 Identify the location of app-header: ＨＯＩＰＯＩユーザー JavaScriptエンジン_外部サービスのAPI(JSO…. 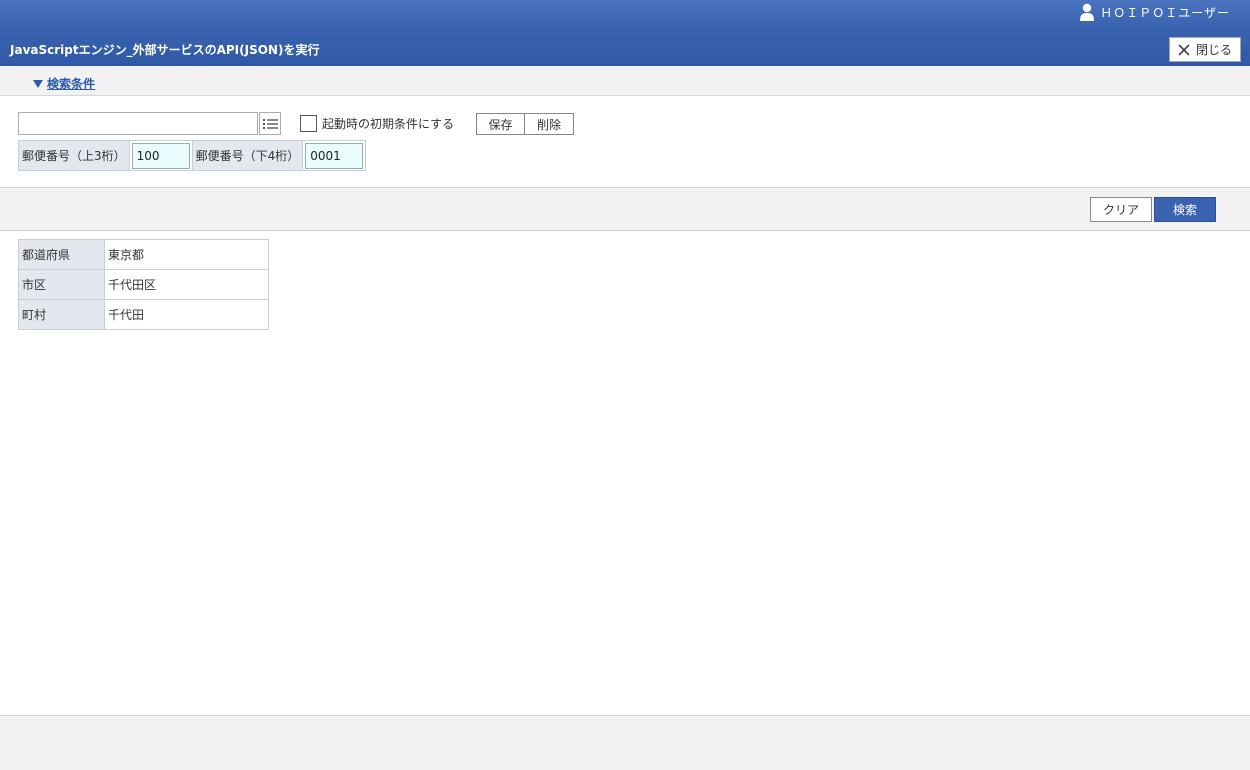
(625, 33).